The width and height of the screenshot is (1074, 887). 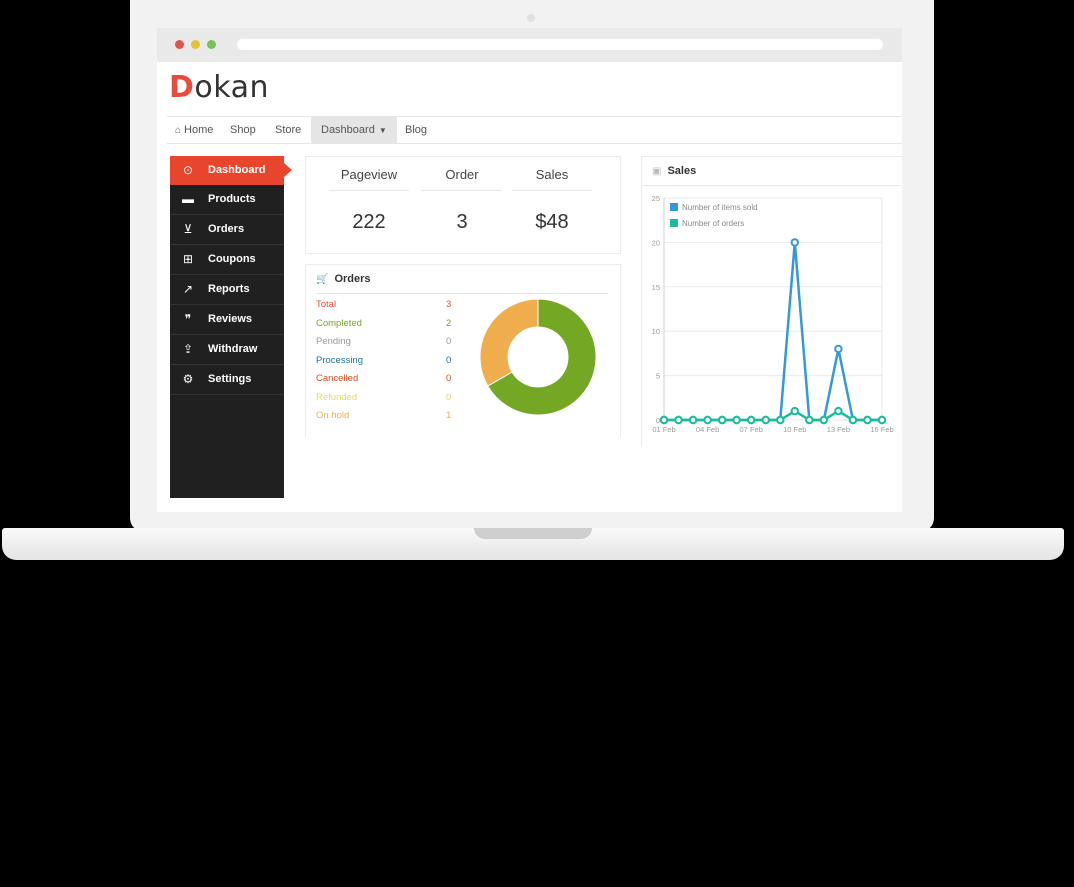 What do you see at coordinates (322, 279) in the screenshot?
I see `cart-icon: 🛒` at bounding box center [322, 279].